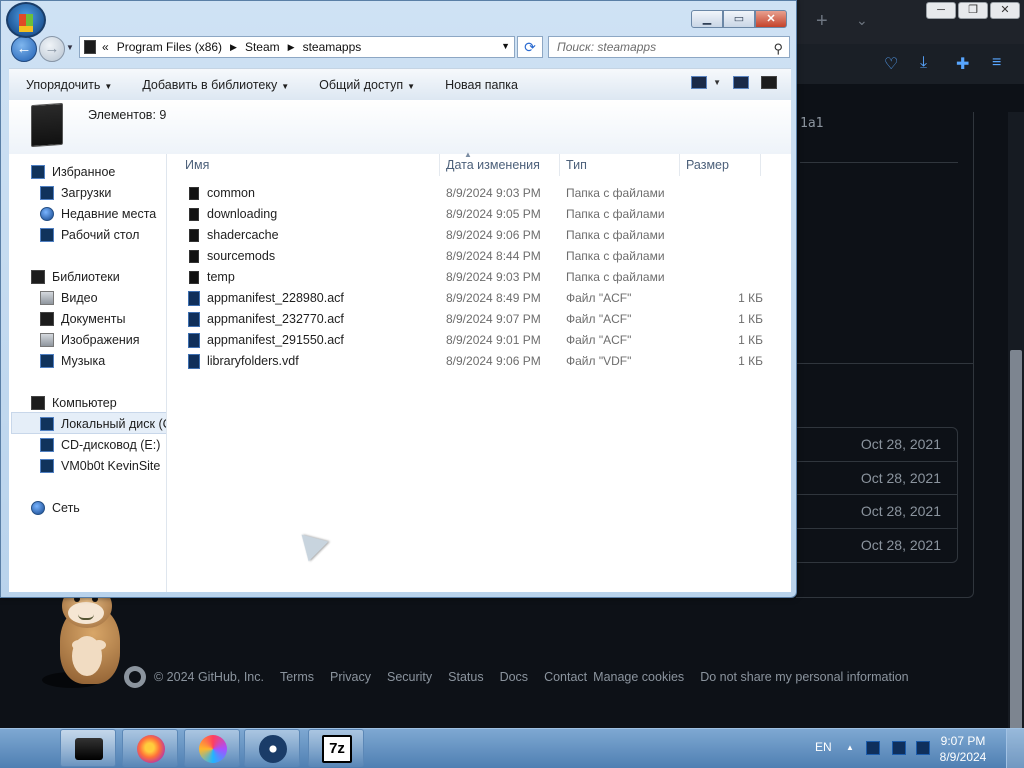 Image resolution: width=1024 pixels, height=768 pixels. Describe the element at coordinates (769, 82) in the screenshot. I see `help-icon` at that location.